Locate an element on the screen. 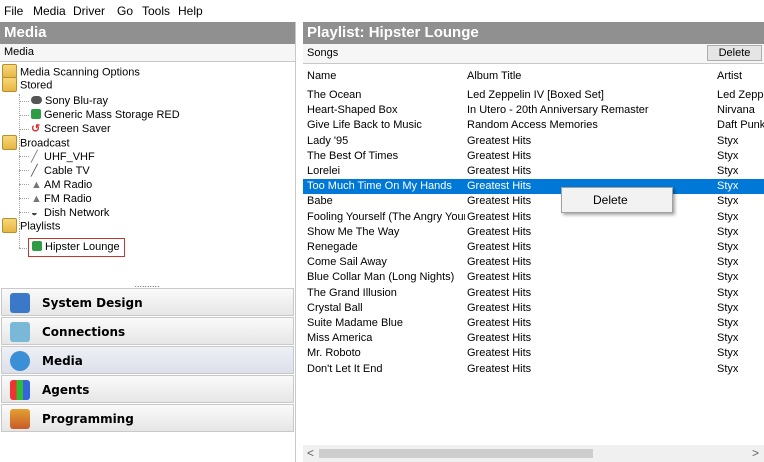  screen-saver-icon: ↺ is located at coordinates (36, 128).